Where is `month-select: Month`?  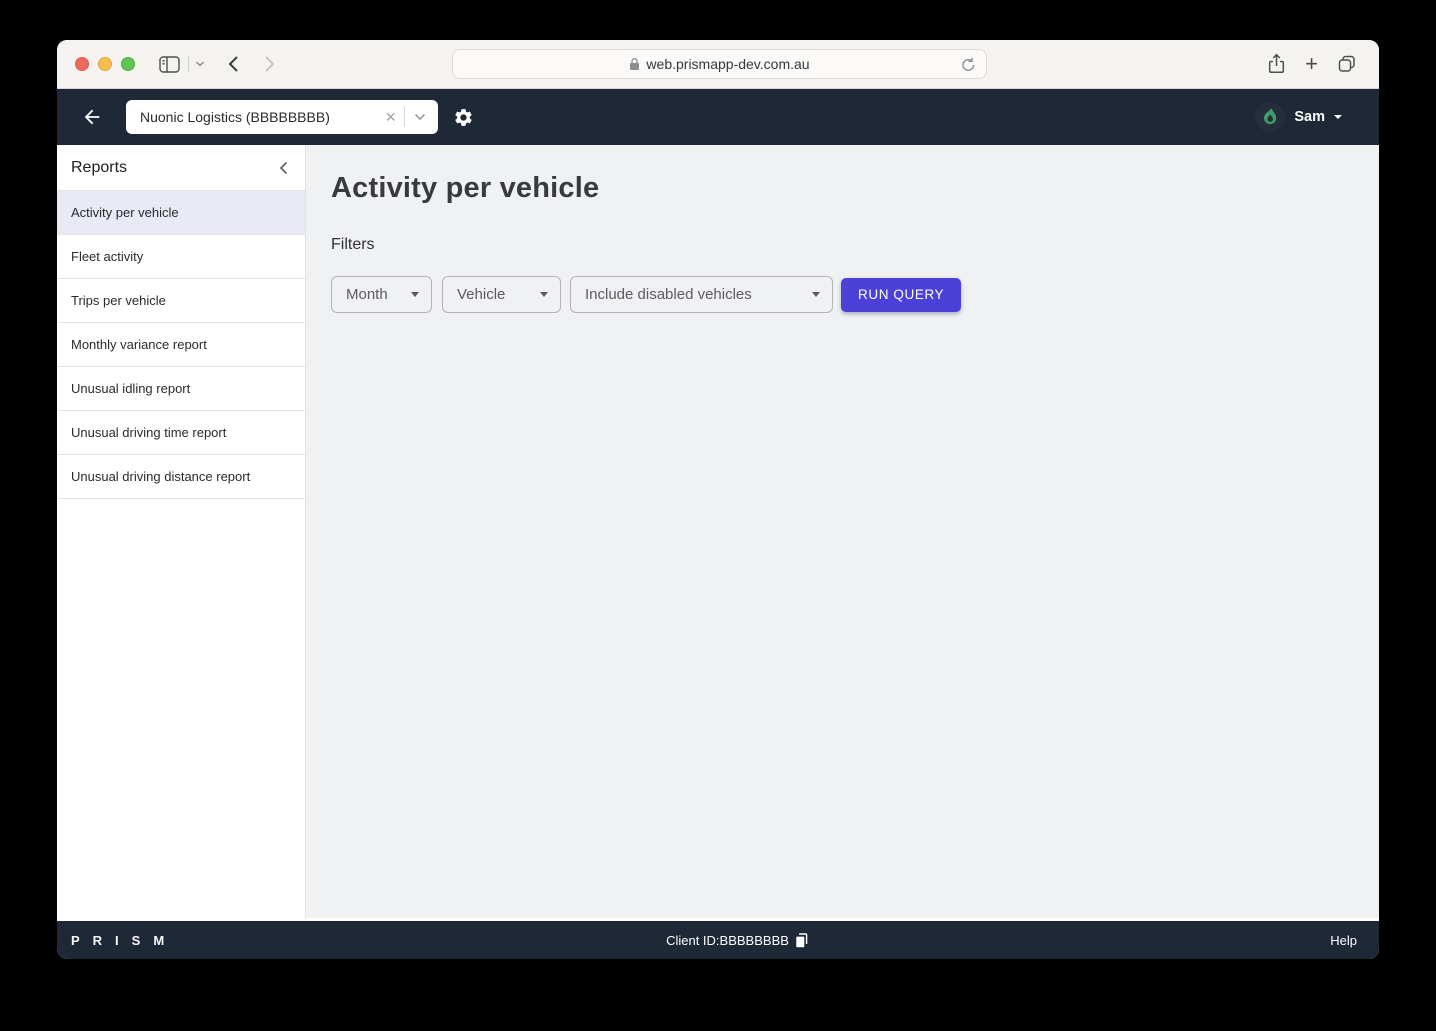
month-select: Month is located at coordinates (381, 294).